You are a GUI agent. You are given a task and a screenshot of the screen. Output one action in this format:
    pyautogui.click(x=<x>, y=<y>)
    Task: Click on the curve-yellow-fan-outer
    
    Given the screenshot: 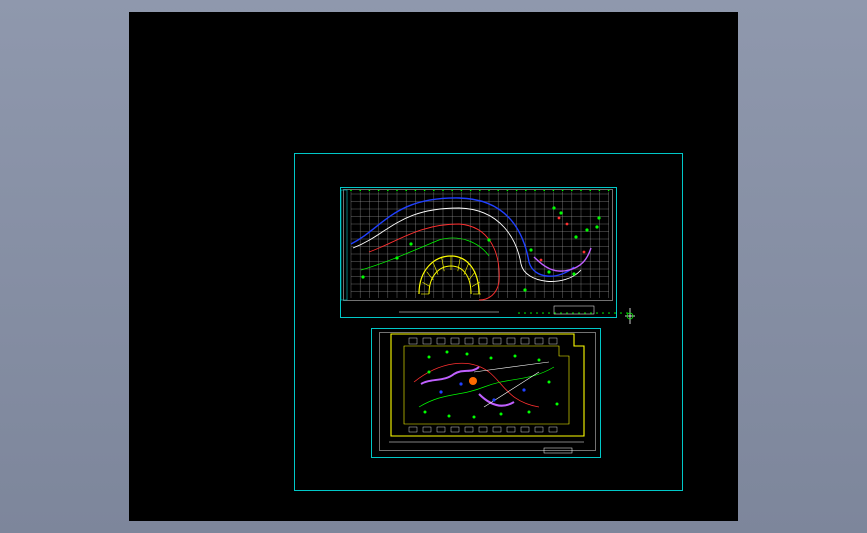 What is the action you would take?
    pyautogui.click(x=449, y=275)
    